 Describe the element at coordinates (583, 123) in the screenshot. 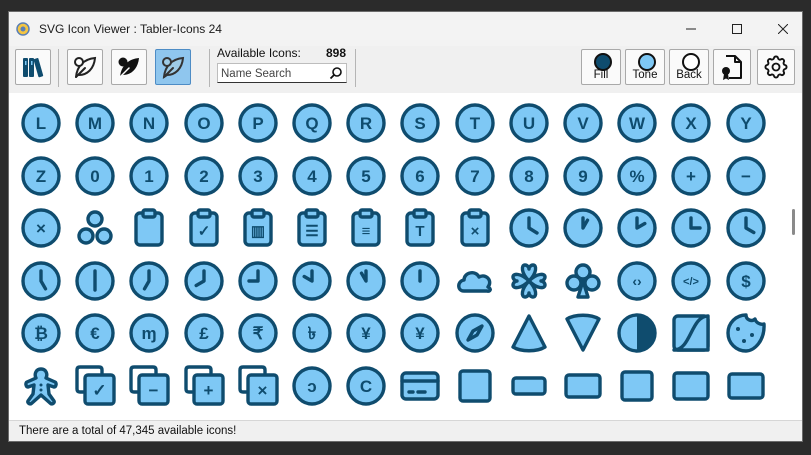

I see `icon-tile: V` at that location.